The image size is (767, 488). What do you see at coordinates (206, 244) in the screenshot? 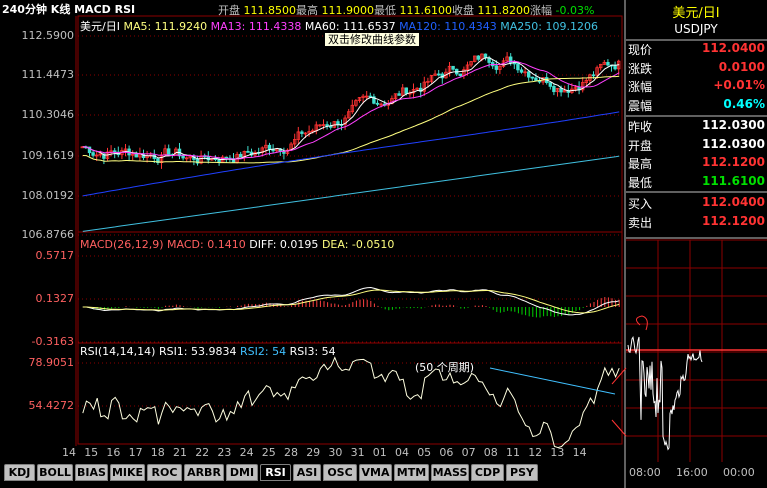
I see `macd-value: MACD: 0.1410` at bounding box center [206, 244].